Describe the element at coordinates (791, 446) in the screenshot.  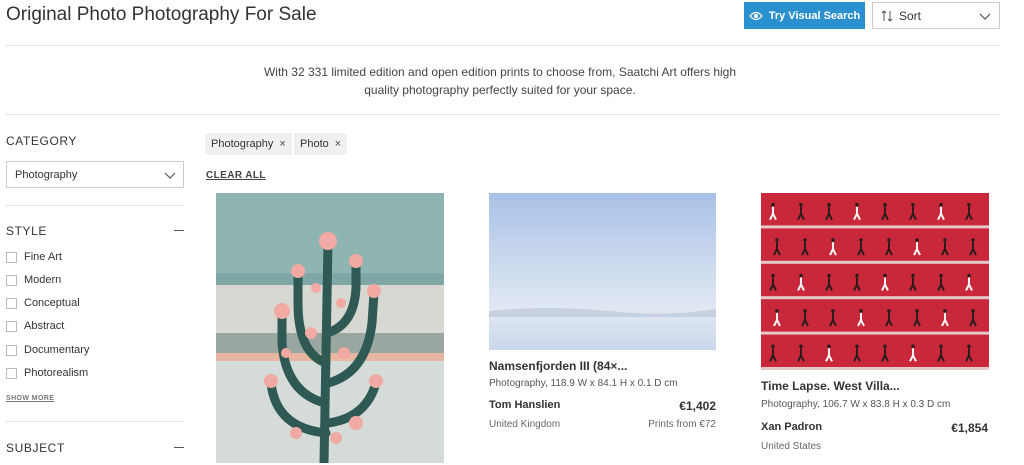
I see `artist-location: United States` at that location.